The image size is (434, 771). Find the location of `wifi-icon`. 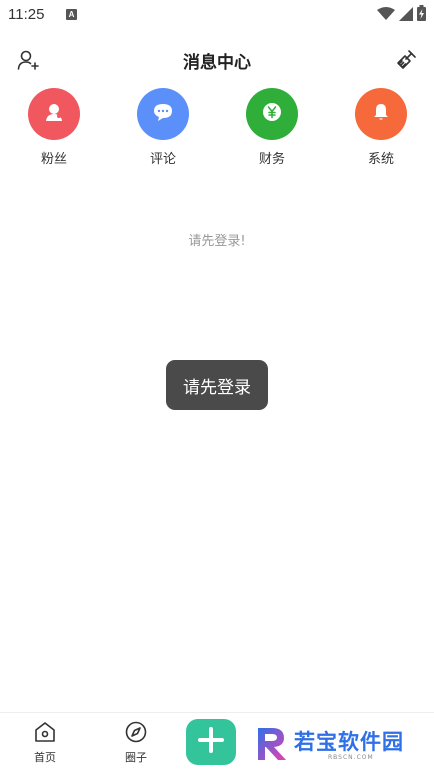

wifi-icon is located at coordinates (386, 15).